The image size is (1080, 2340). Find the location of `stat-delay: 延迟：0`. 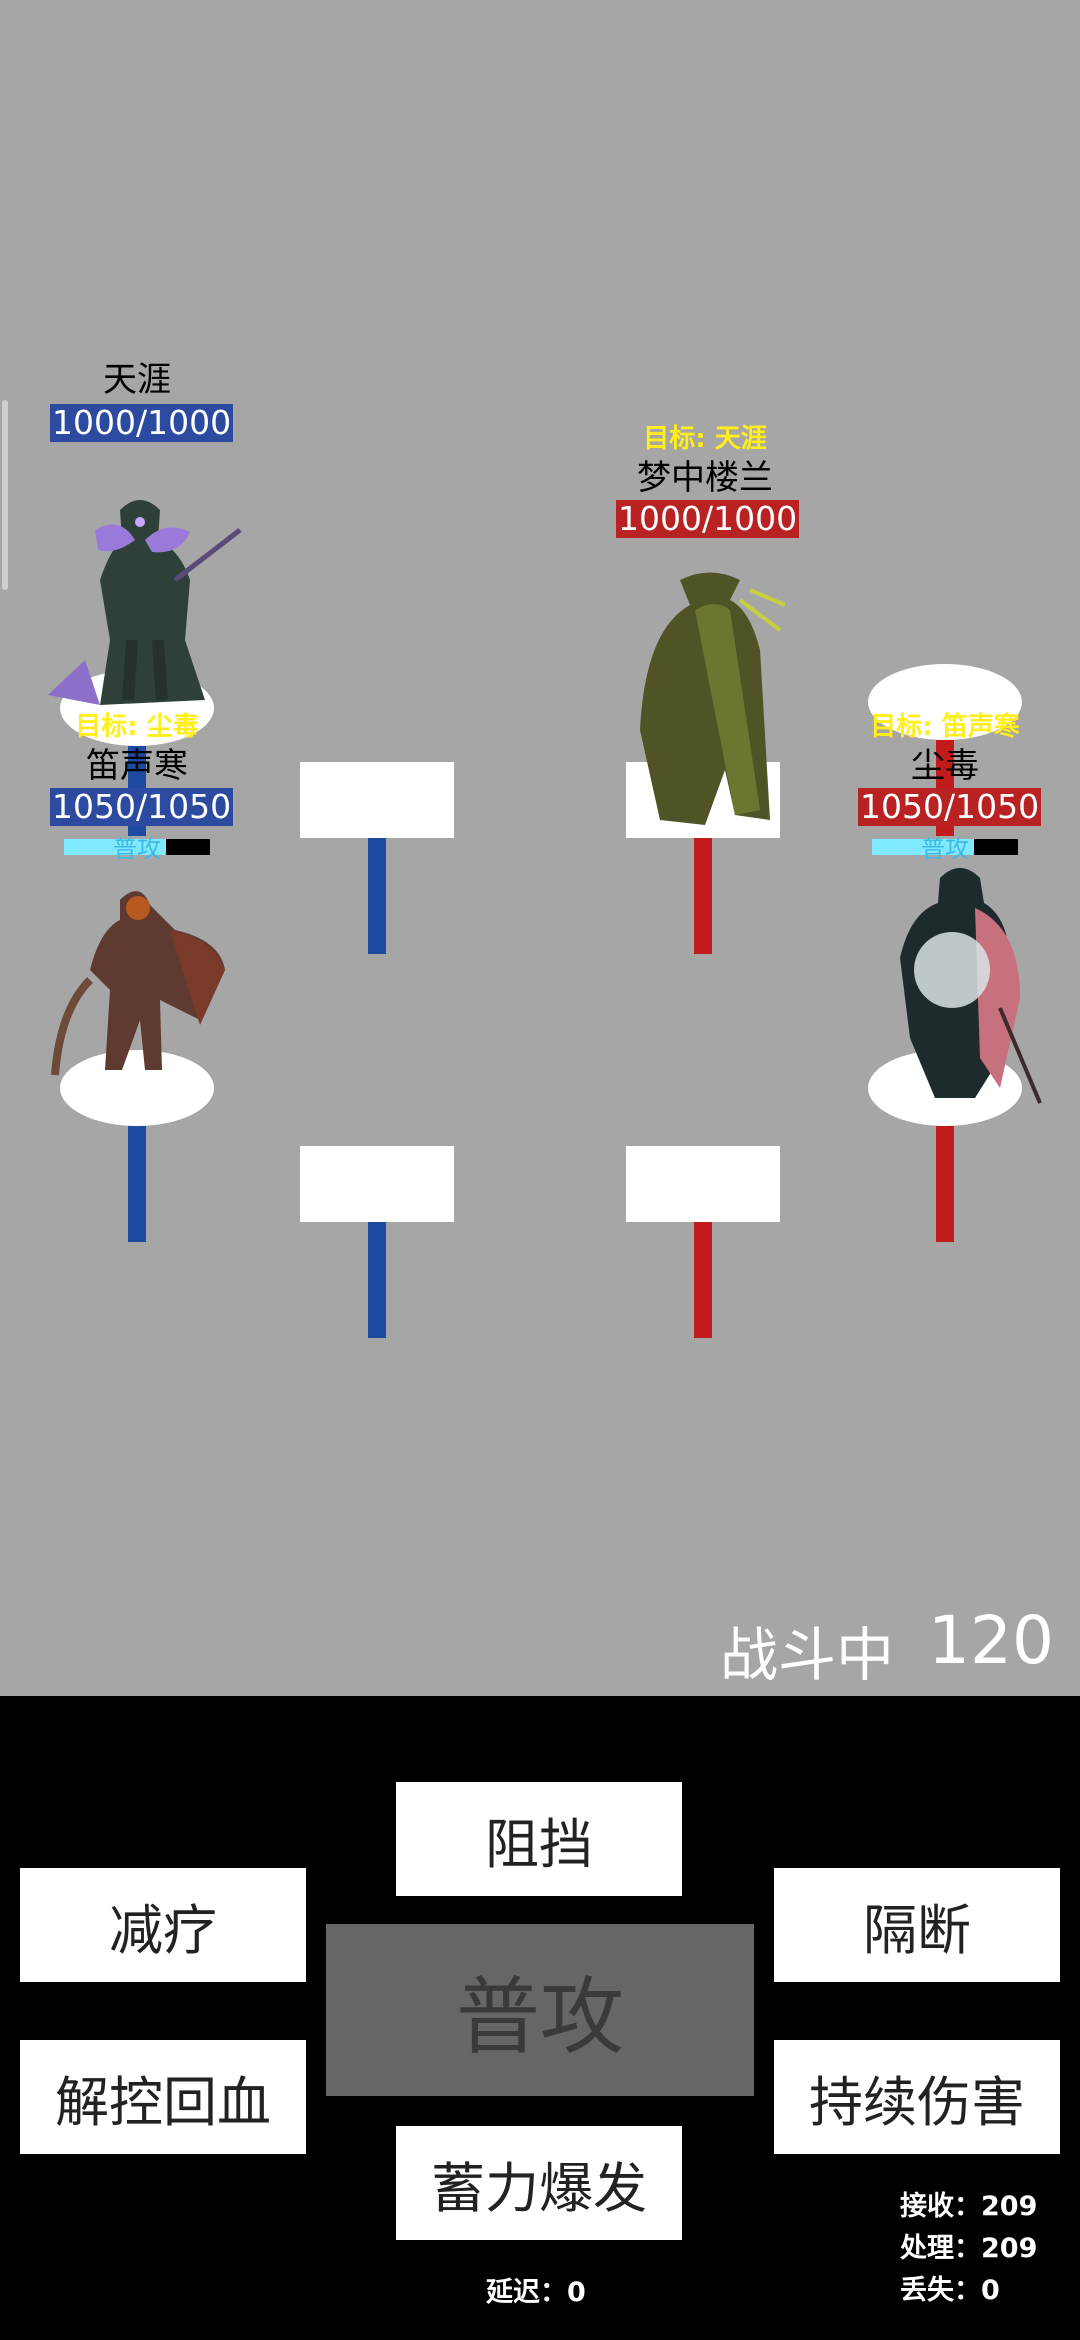

stat-delay: 延迟：0 is located at coordinates (536, 2292).